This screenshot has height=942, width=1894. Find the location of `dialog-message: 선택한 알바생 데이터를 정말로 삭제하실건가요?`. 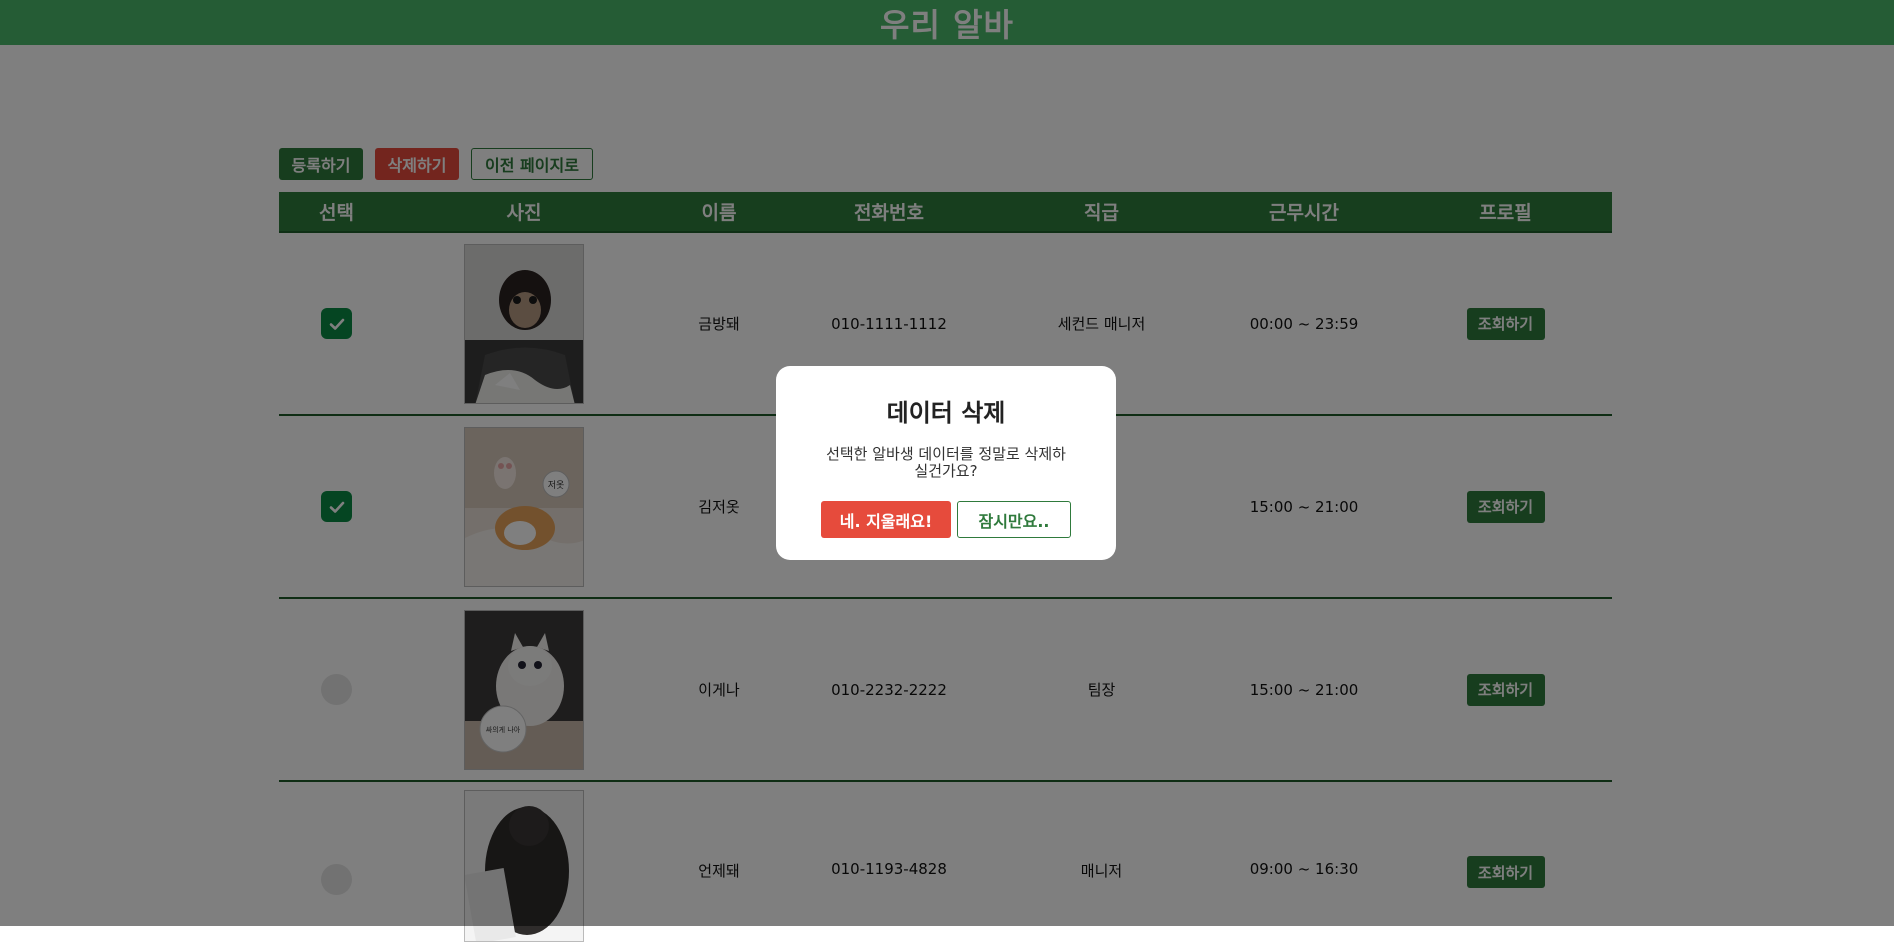

dialog-message: 선택한 알바생 데이터를 정말로 삭제하실건가요? is located at coordinates (946, 462).